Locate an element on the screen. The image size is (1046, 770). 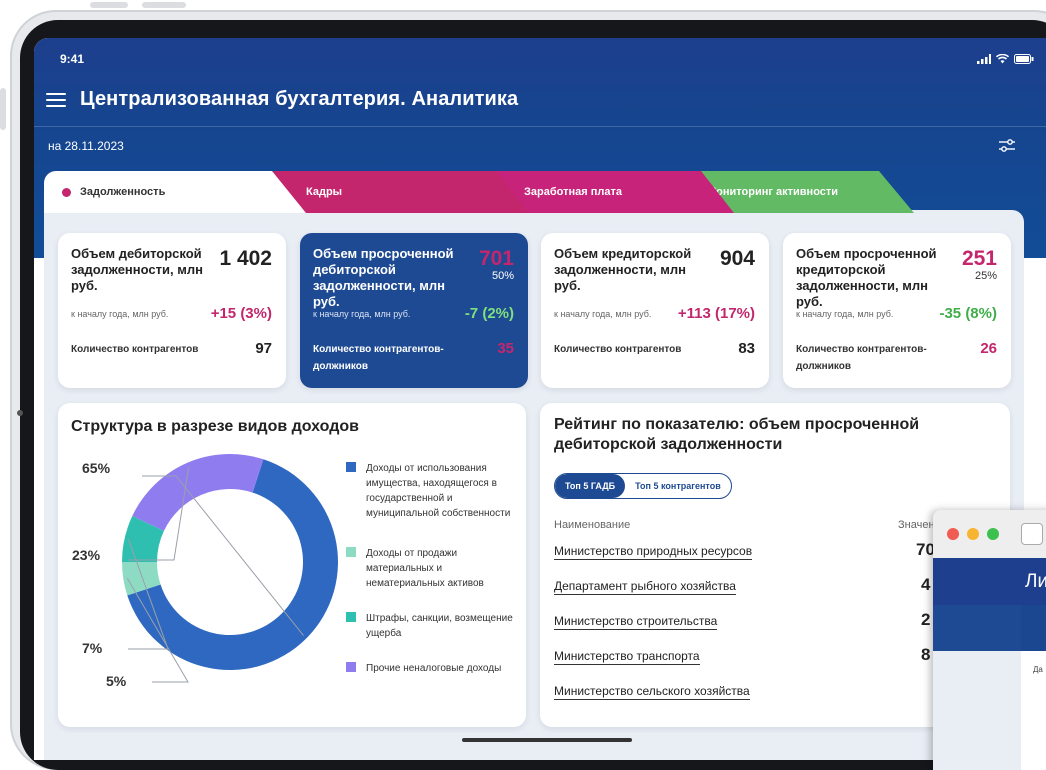
power-button is located at coordinates (164, 5).